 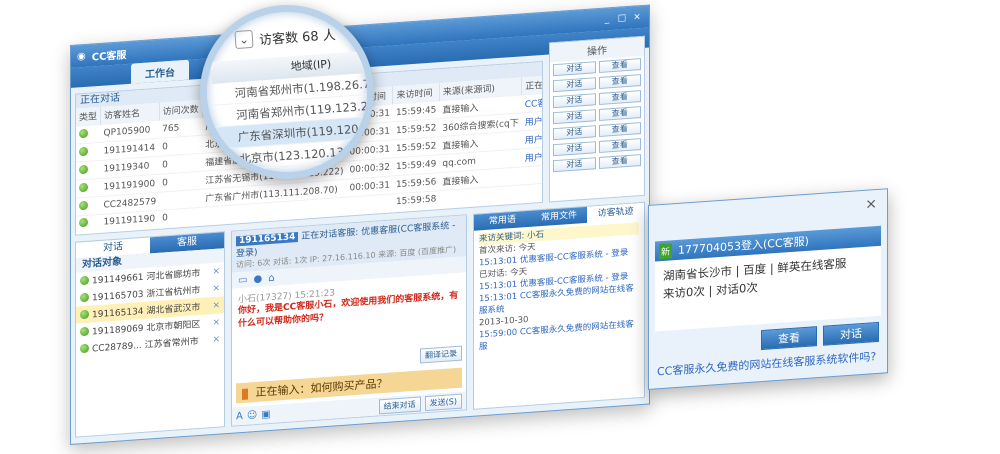 I want to click on image-icon: ▣, so click(x=265, y=414).